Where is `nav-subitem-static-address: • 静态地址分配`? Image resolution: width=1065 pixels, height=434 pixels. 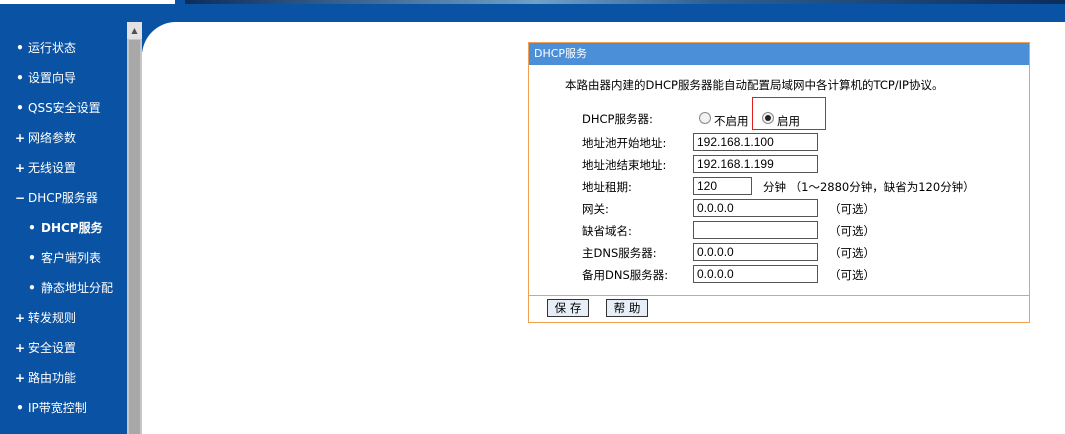 nav-subitem-static-address: • 静态地址分配 is located at coordinates (63, 288).